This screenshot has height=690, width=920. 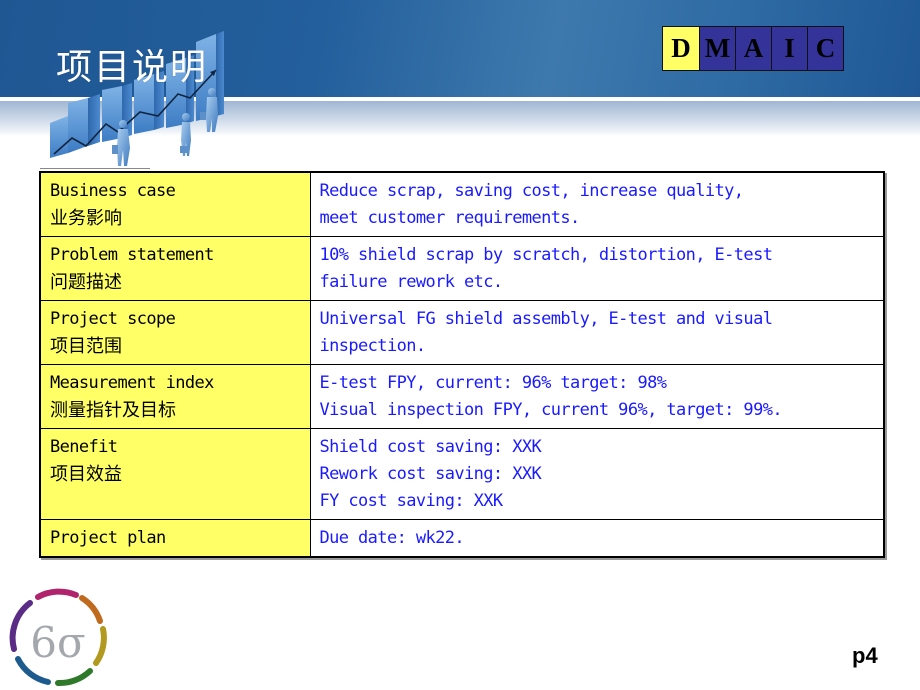 I want to click on value-line: E-test FPY, current: 96% target: 98%, so click(x=493, y=383).